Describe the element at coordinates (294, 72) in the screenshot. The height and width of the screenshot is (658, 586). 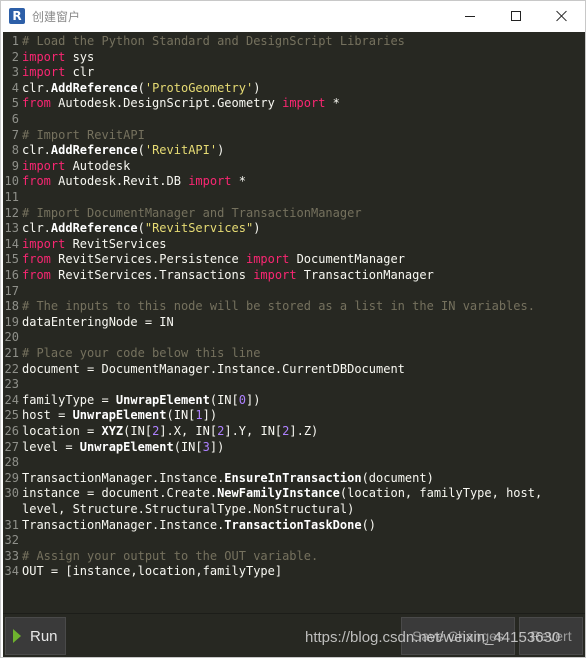
I see `code-line: 3 import clr` at that location.